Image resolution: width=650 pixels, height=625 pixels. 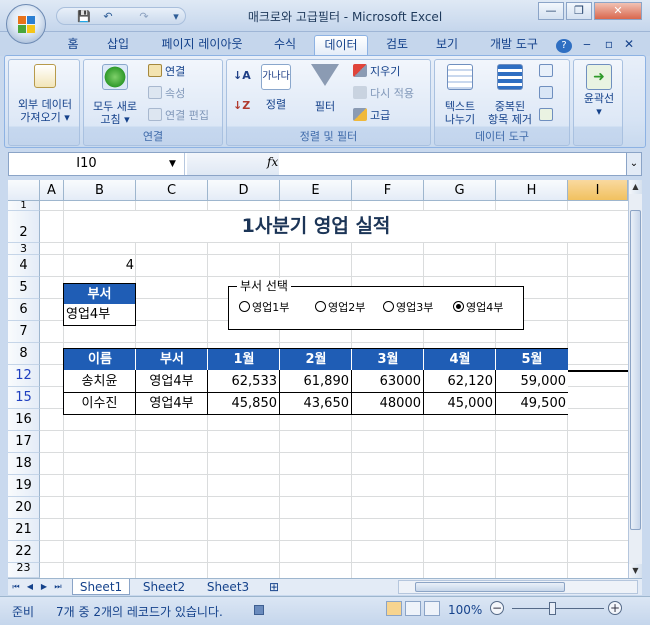 I want to click on column-header-h: H, so click(x=532, y=190).